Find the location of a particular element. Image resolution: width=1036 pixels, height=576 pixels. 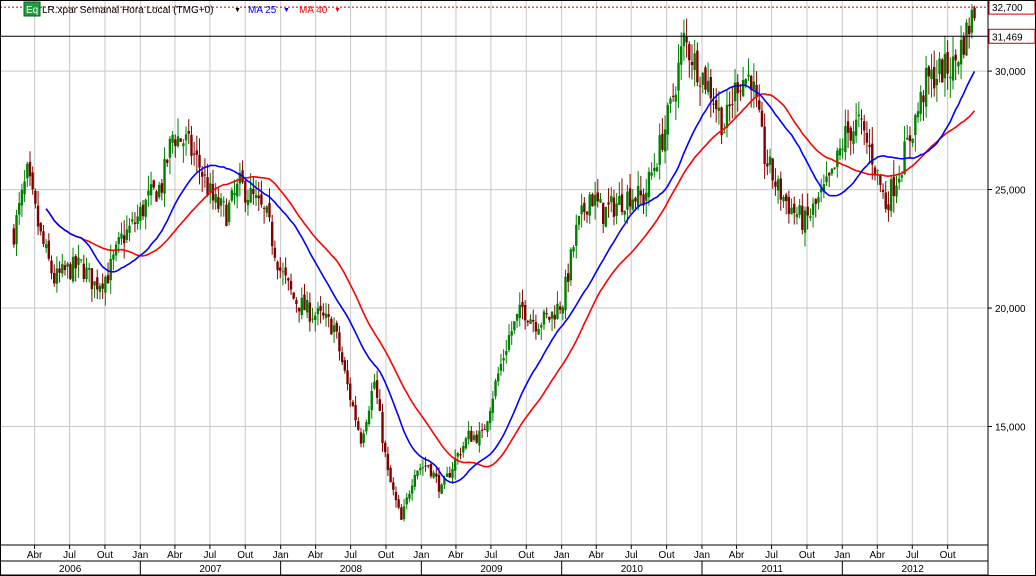

ma25-dropdown-icon: ▼ is located at coordinates (286, 10).